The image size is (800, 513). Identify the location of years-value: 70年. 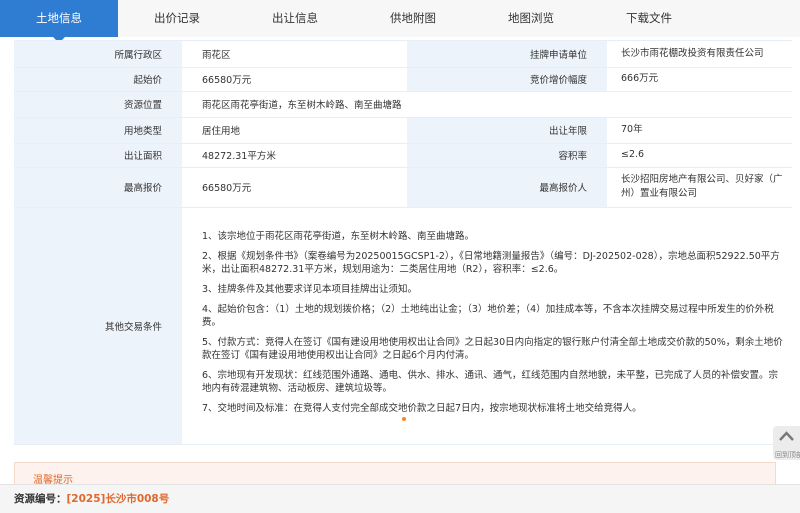
(699, 130).